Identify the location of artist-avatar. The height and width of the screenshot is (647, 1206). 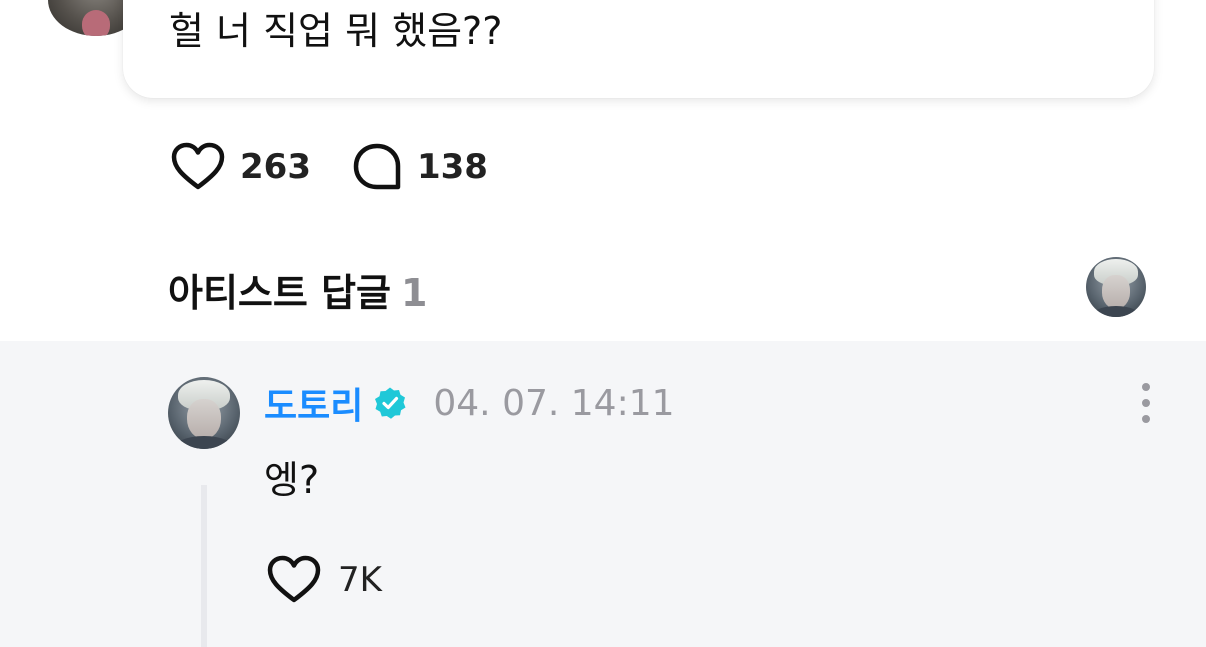
(1116, 287).